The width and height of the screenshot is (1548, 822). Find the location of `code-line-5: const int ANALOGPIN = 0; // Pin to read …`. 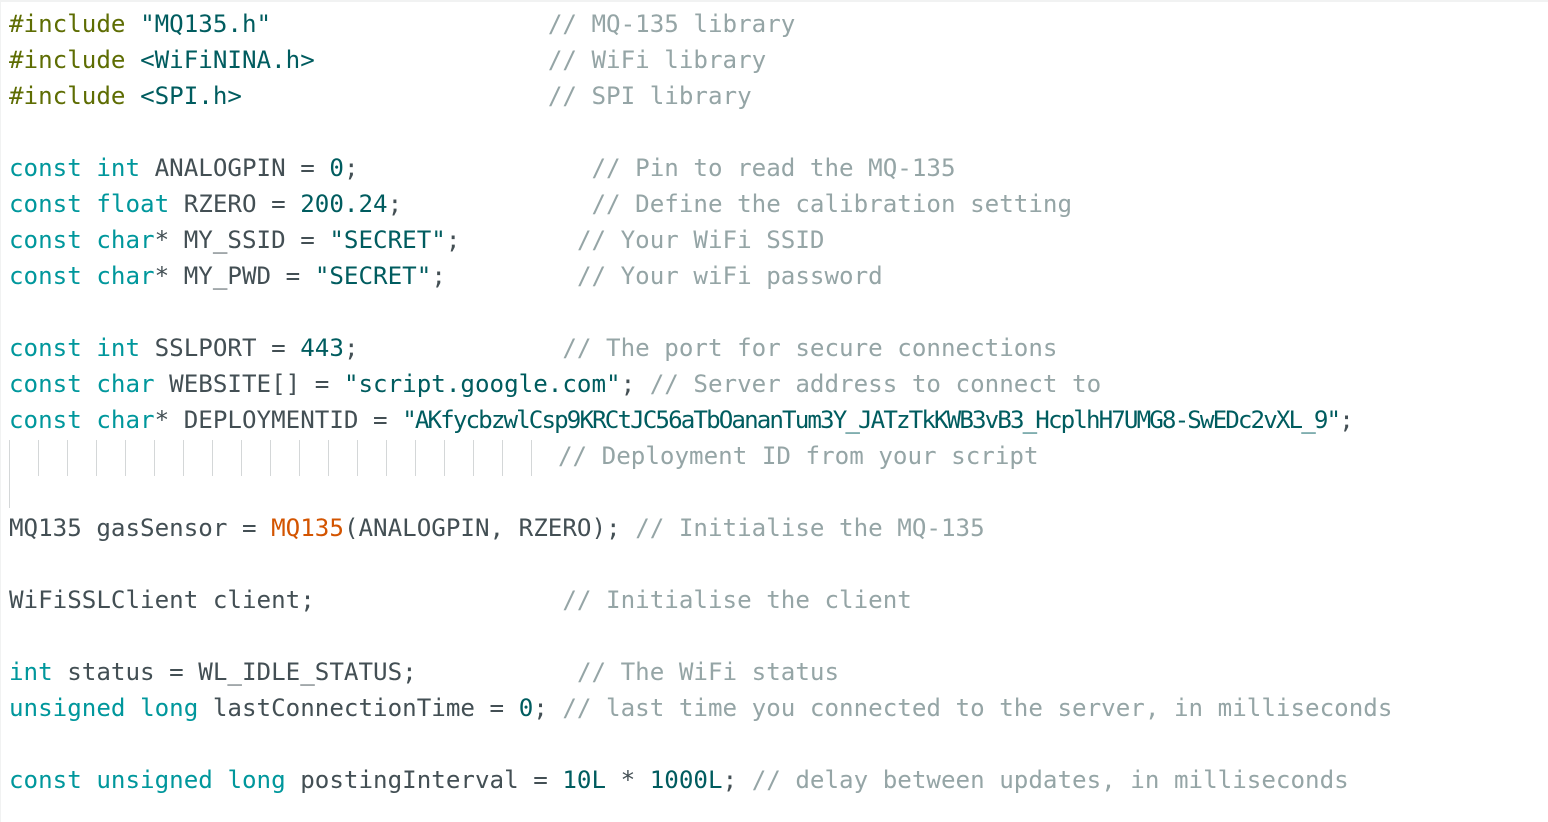

code-line-5: const int ANALOGPIN = 0; // Pin to read … is located at coordinates (482, 168).